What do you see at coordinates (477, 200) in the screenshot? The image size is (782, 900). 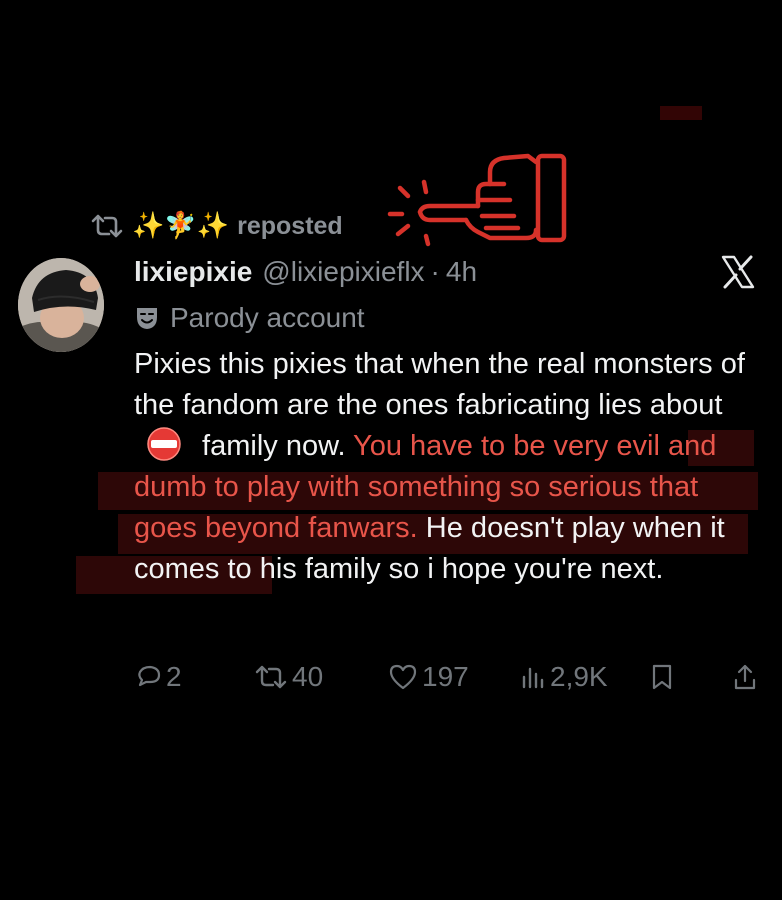 I see `pointing-hand-icon` at bounding box center [477, 200].